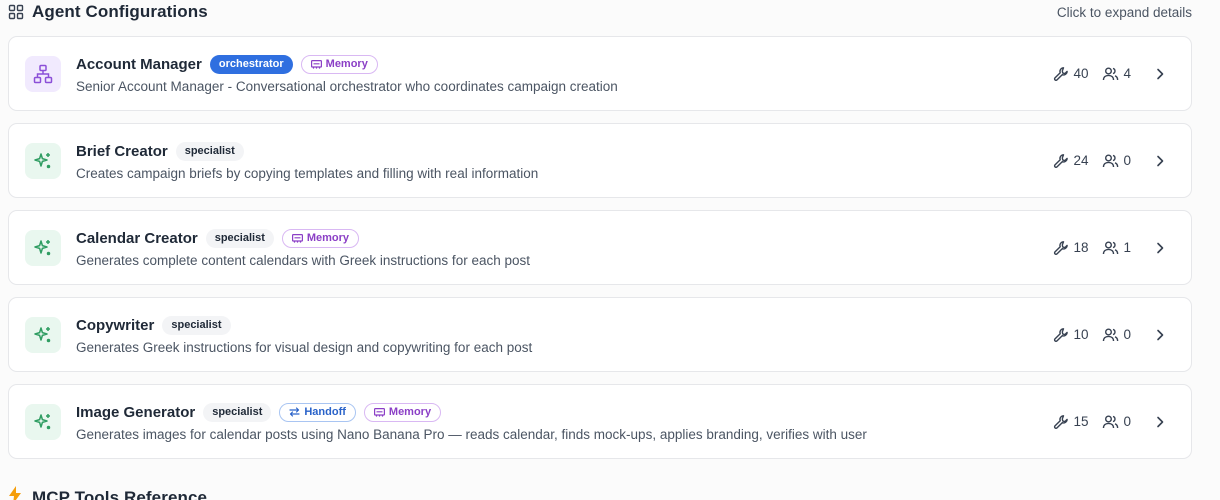 Image resolution: width=1220 pixels, height=500 pixels. I want to click on users-count: 4, so click(1116, 74).